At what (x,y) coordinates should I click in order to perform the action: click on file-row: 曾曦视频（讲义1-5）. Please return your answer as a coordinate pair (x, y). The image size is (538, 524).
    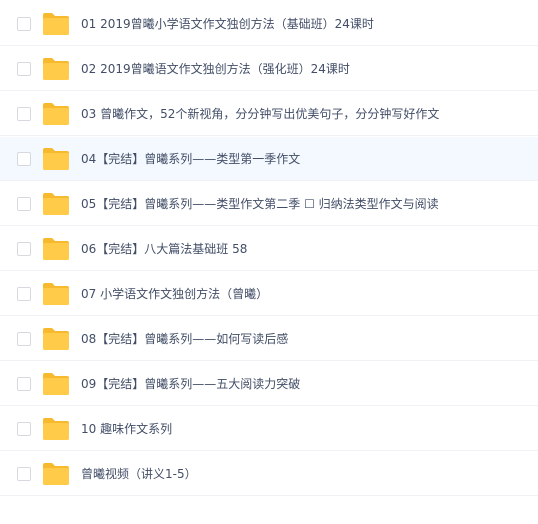
    Looking at the image, I should click on (269, 474).